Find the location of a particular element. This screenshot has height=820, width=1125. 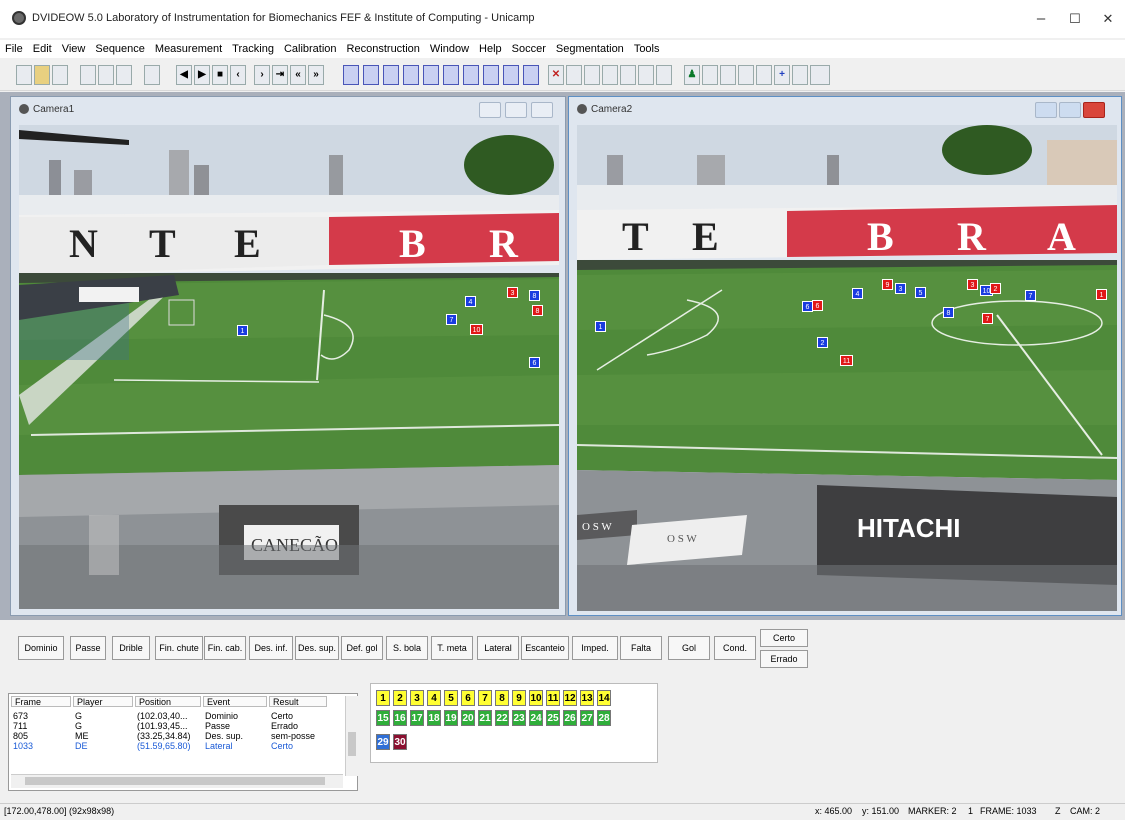

save-icon is located at coordinates (60, 75).